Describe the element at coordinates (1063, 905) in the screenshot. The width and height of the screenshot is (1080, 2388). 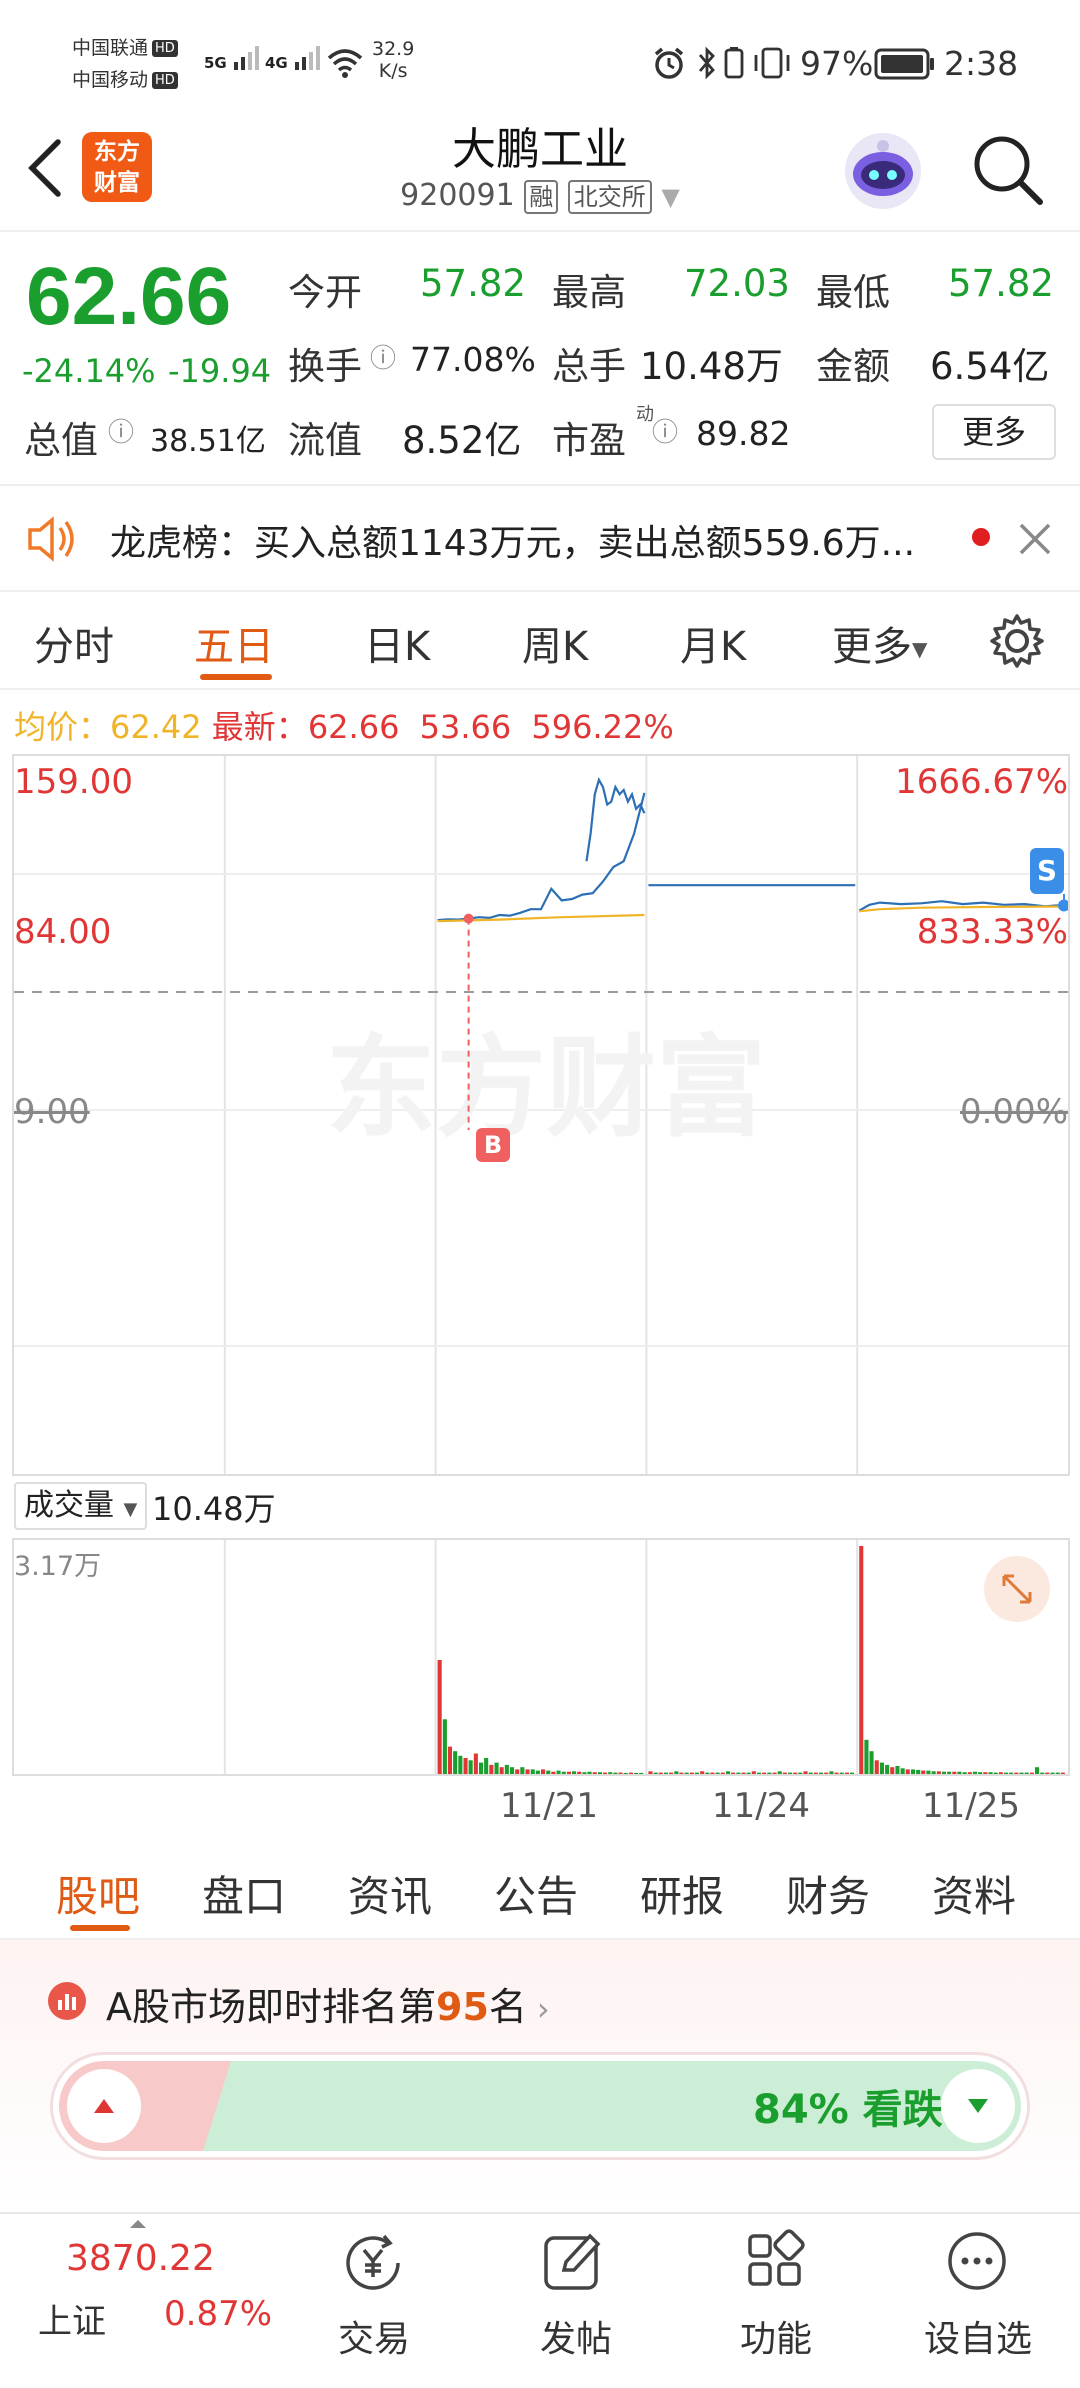
I see `latest-price-dot` at that location.